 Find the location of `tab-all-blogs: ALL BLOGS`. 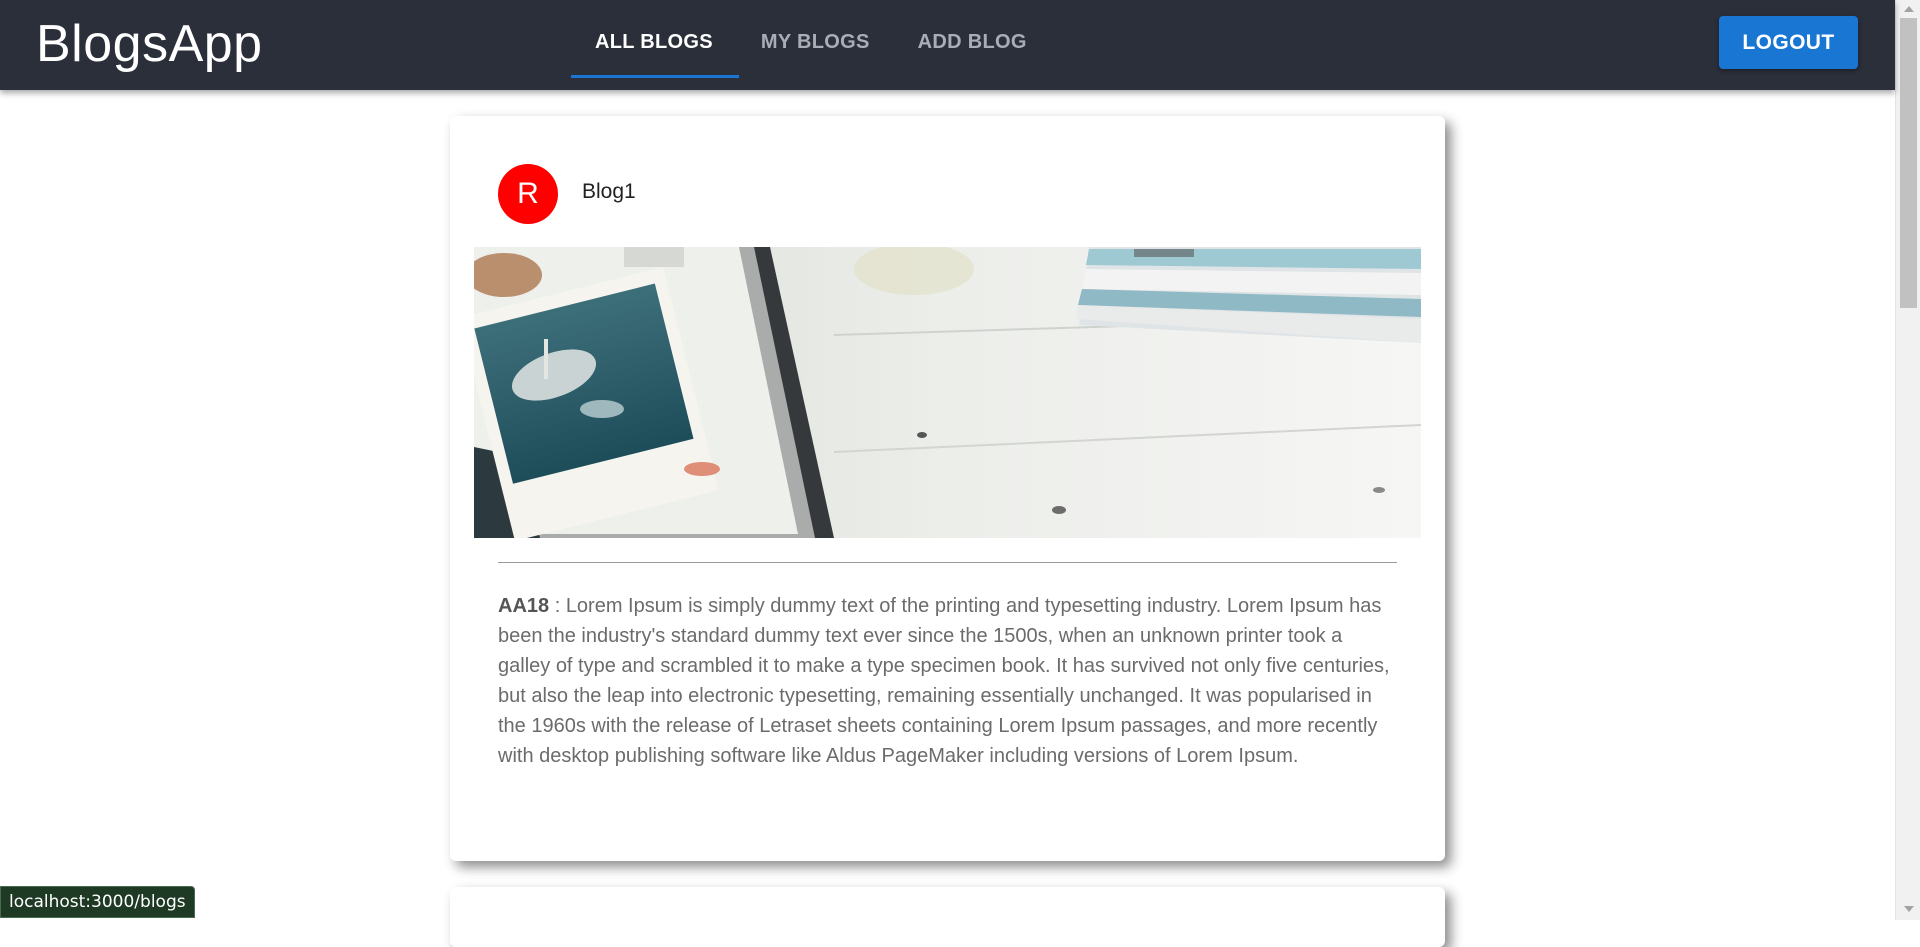

tab-all-blogs: ALL BLOGS is located at coordinates (654, 42).